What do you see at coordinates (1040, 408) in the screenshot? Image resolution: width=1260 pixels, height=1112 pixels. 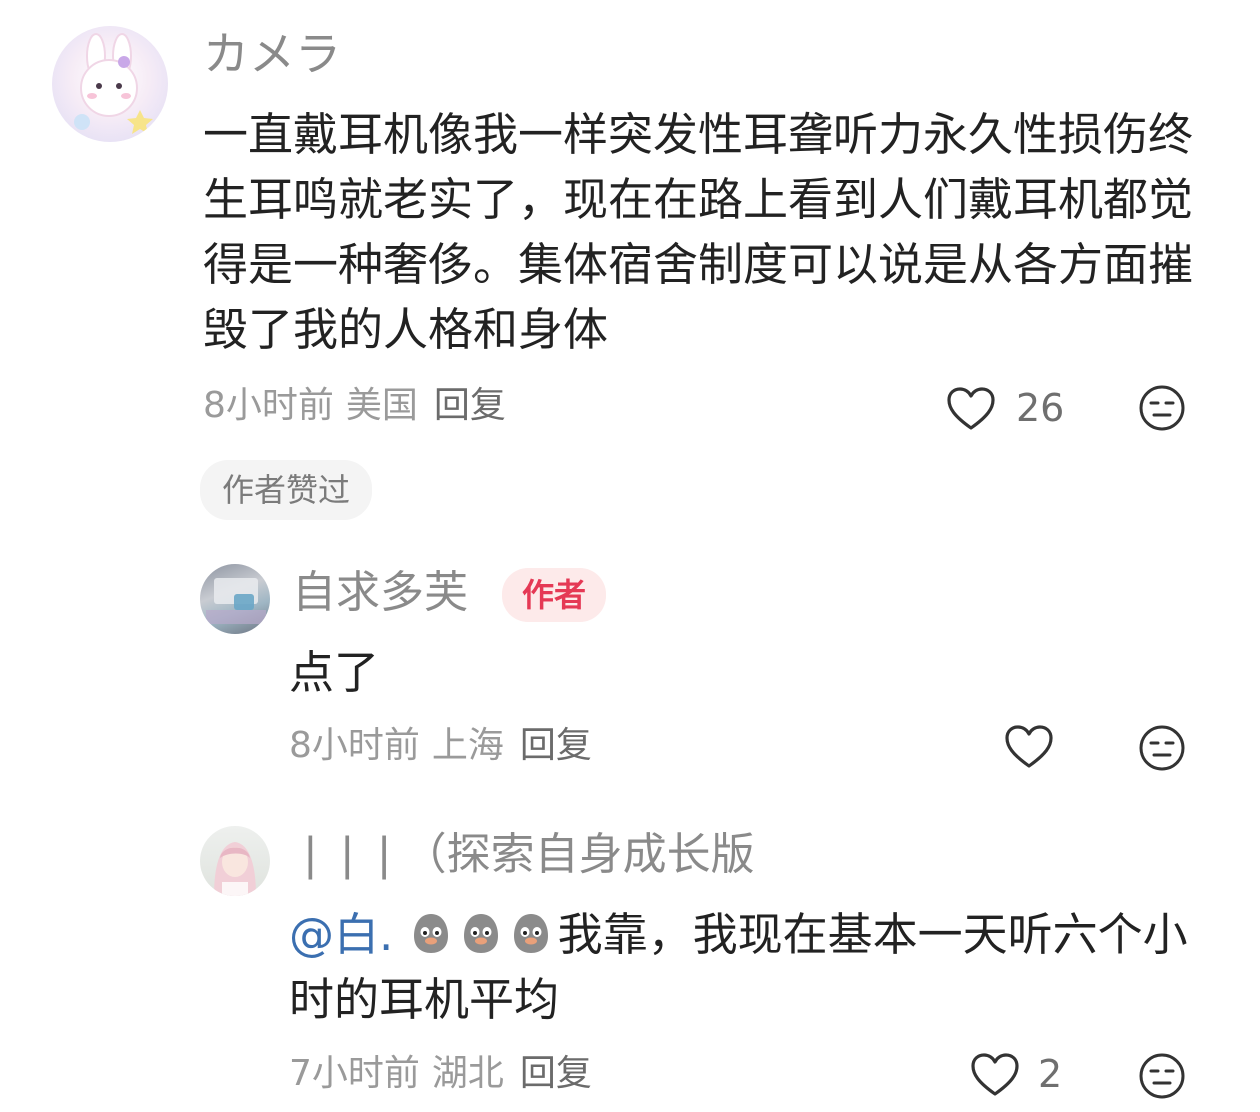 I see `like-count: 26` at bounding box center [1040, 408].